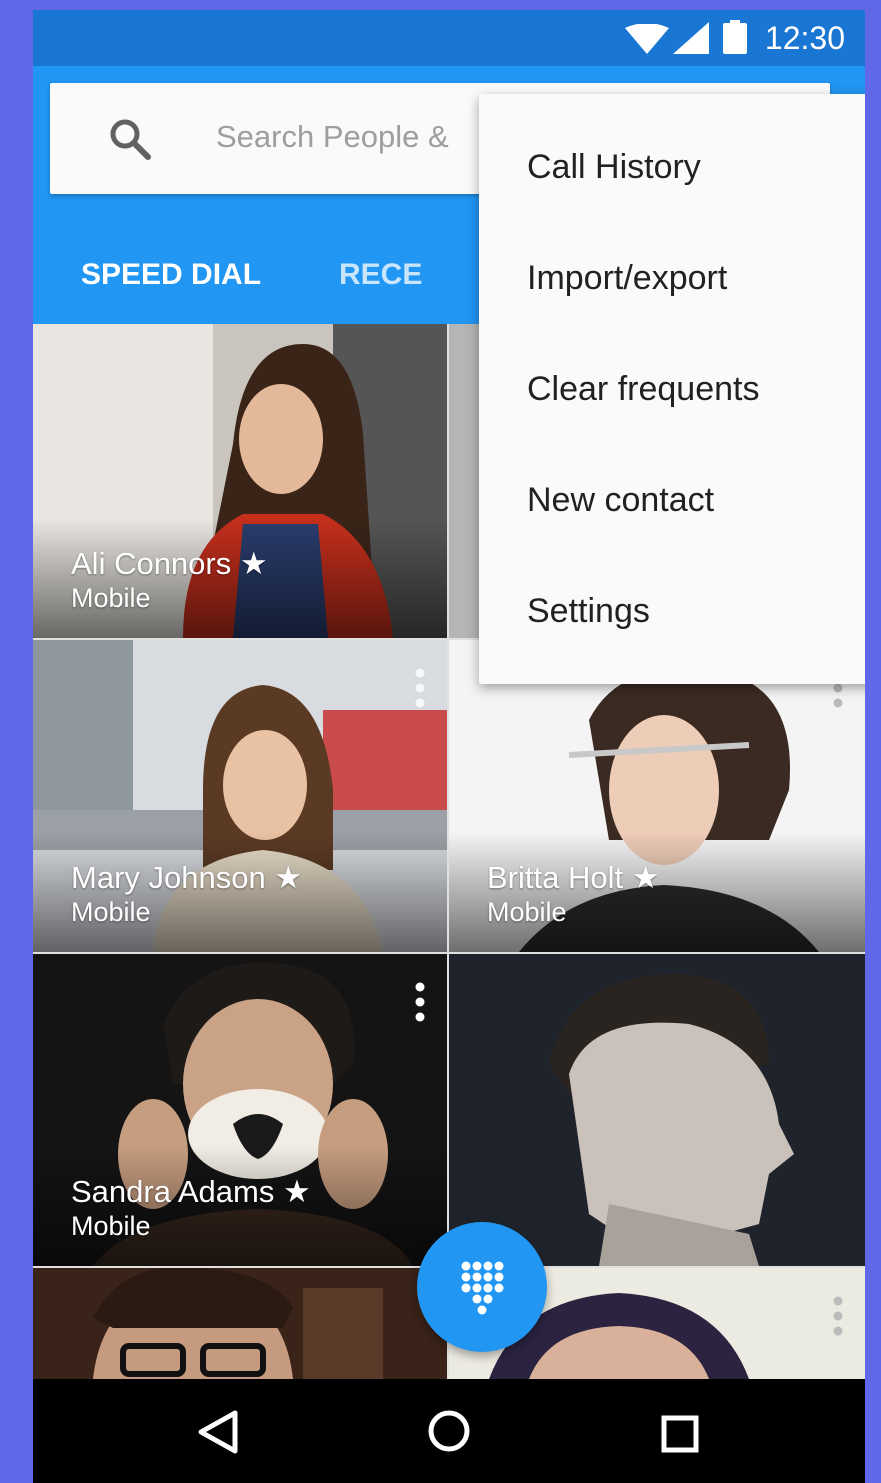  What do you see at coordinates (187, 877) in the screenshot?
I see `contact-name: Mary Johnson ★` at bounding box center [187, 877].